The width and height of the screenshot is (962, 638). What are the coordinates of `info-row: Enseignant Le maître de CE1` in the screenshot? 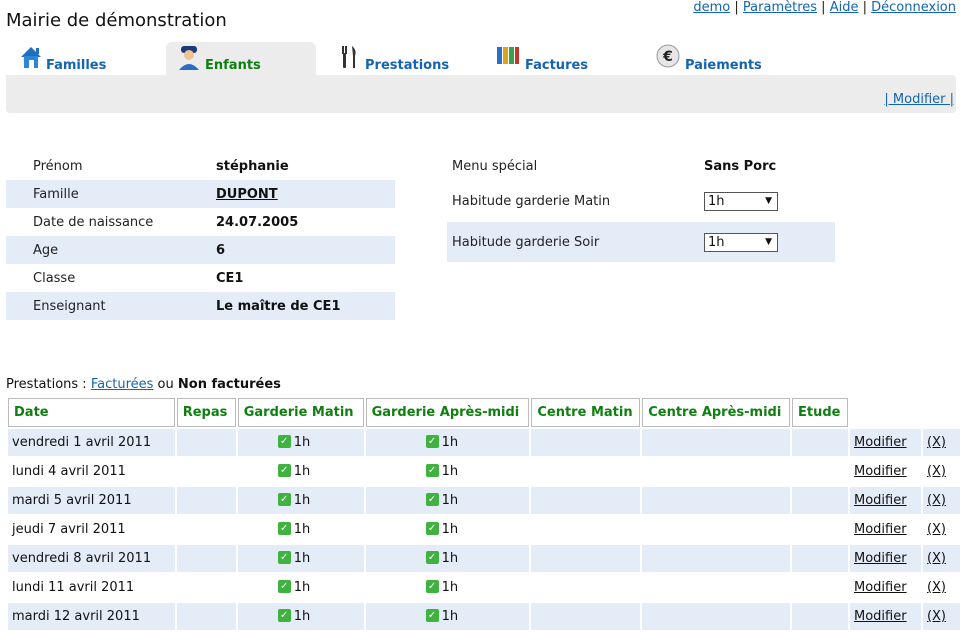 It's located at (200, 306).